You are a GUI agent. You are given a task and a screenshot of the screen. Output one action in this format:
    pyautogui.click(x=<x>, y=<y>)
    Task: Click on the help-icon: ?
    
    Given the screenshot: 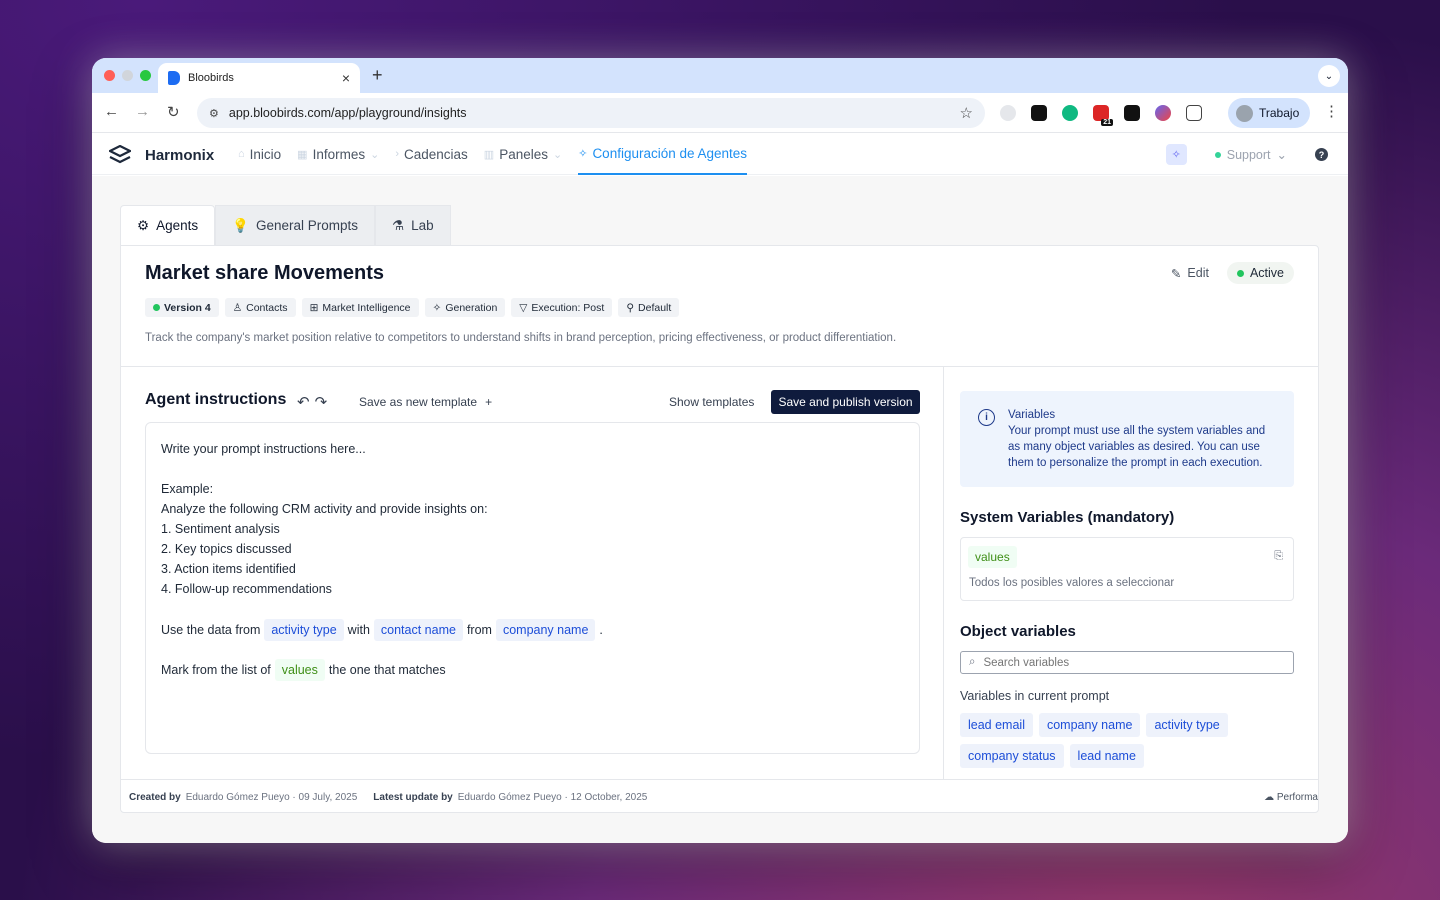 What is the action you would take?
    pyautogui.click(x=1321, y=154)
    